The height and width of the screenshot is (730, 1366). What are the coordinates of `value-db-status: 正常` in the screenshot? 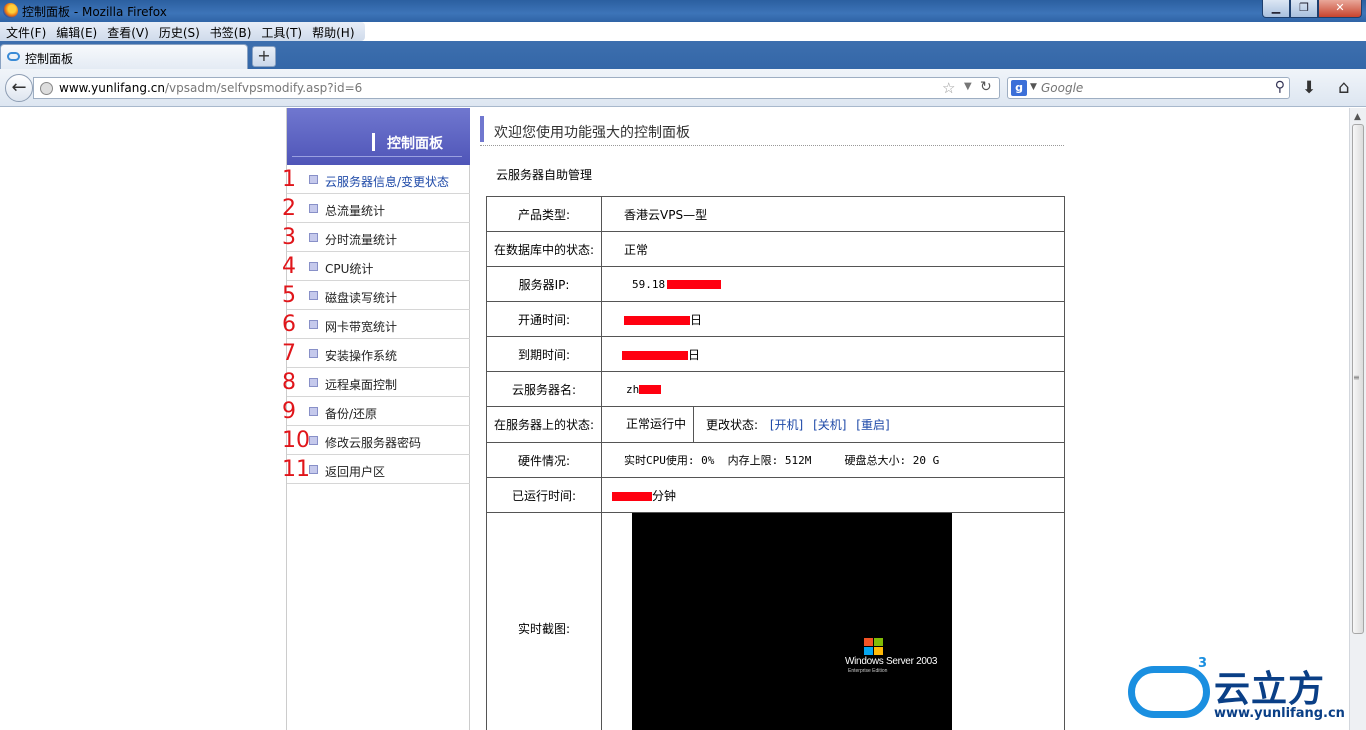 It's located at (833, 249).